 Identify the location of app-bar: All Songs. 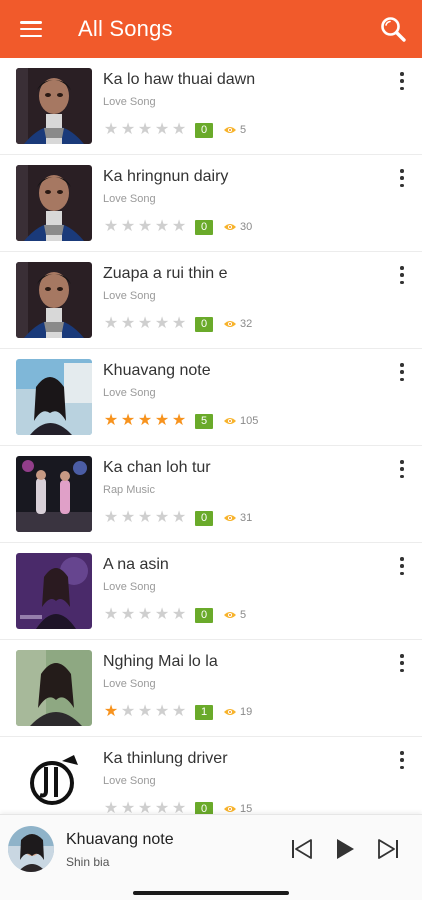
(211, 29).